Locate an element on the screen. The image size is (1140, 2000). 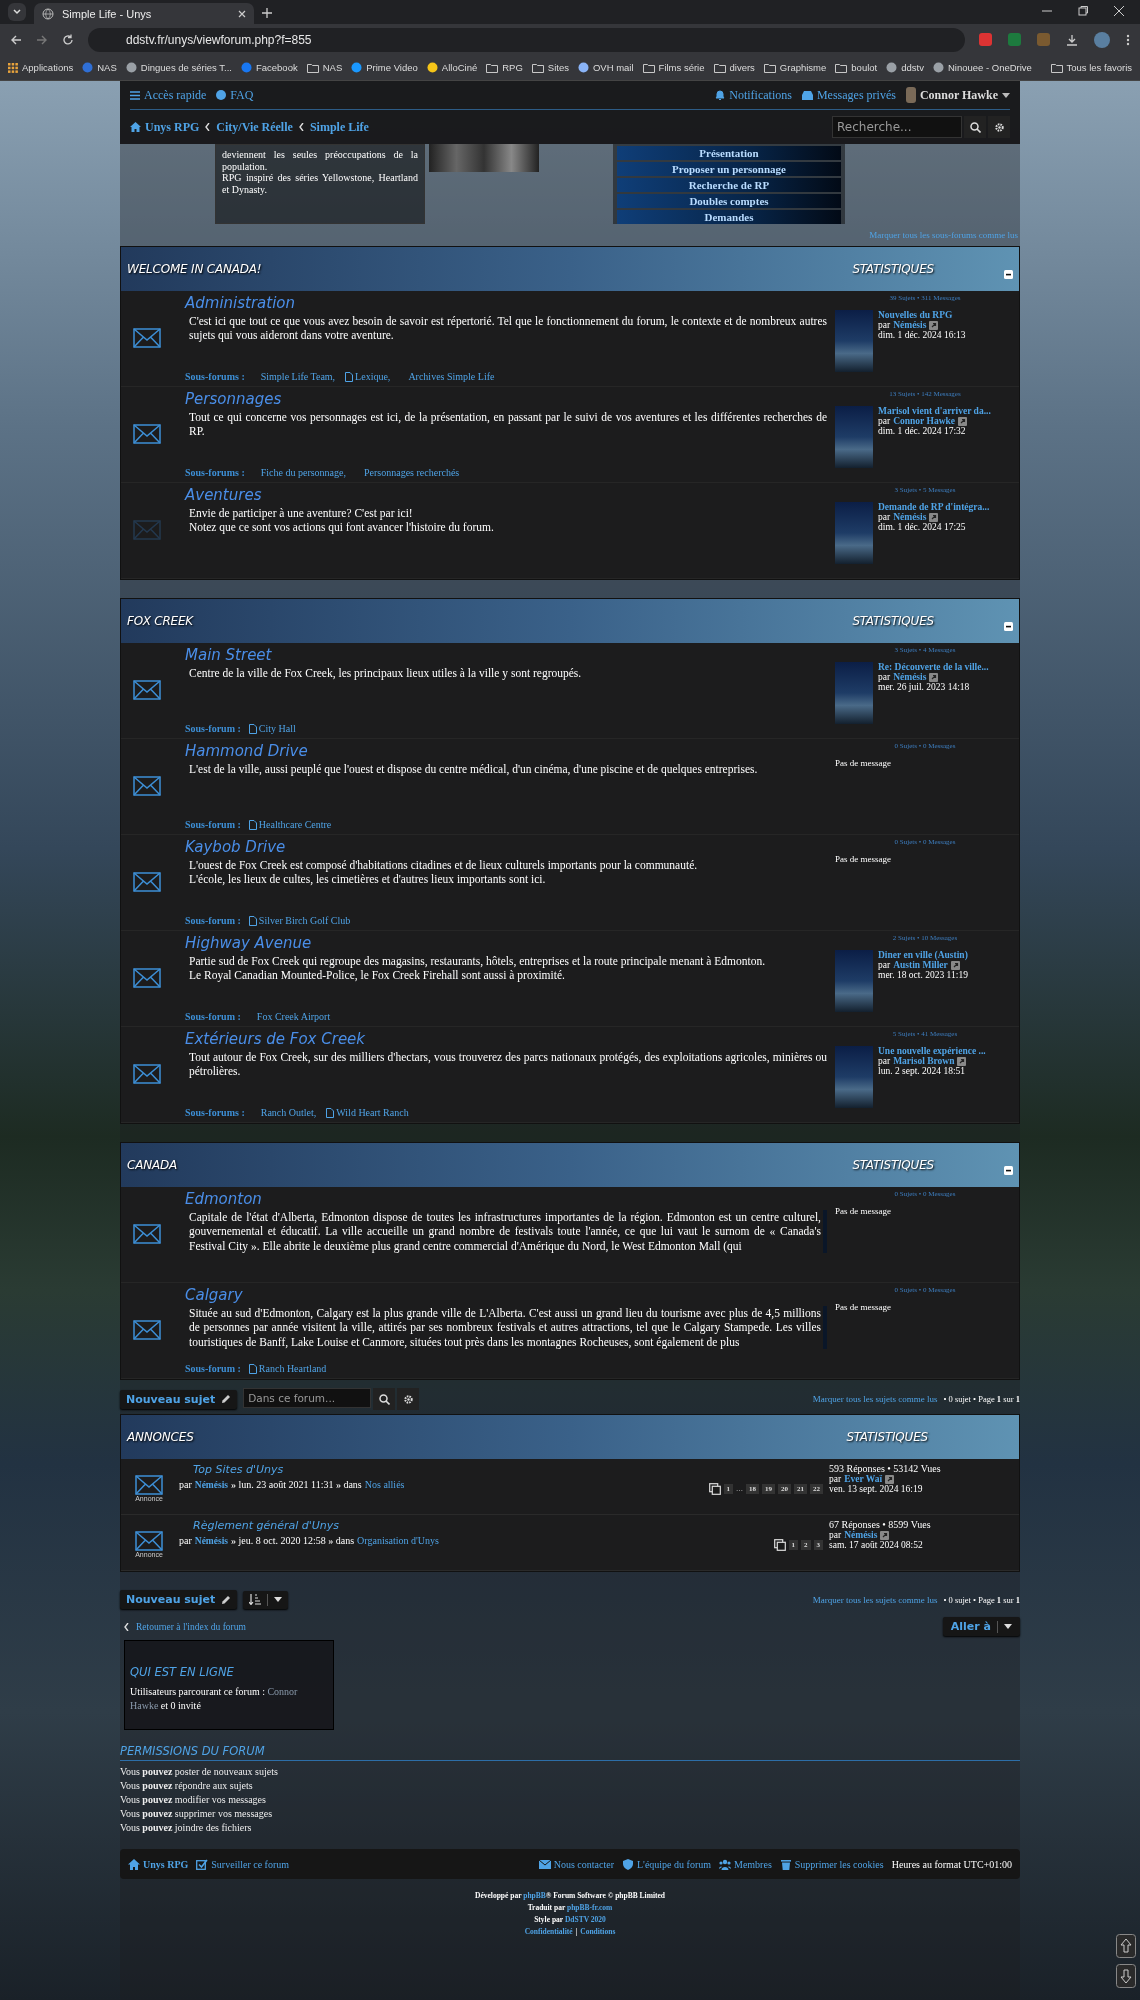
subforum-link: City Hall is located at coordinates (272, 728).